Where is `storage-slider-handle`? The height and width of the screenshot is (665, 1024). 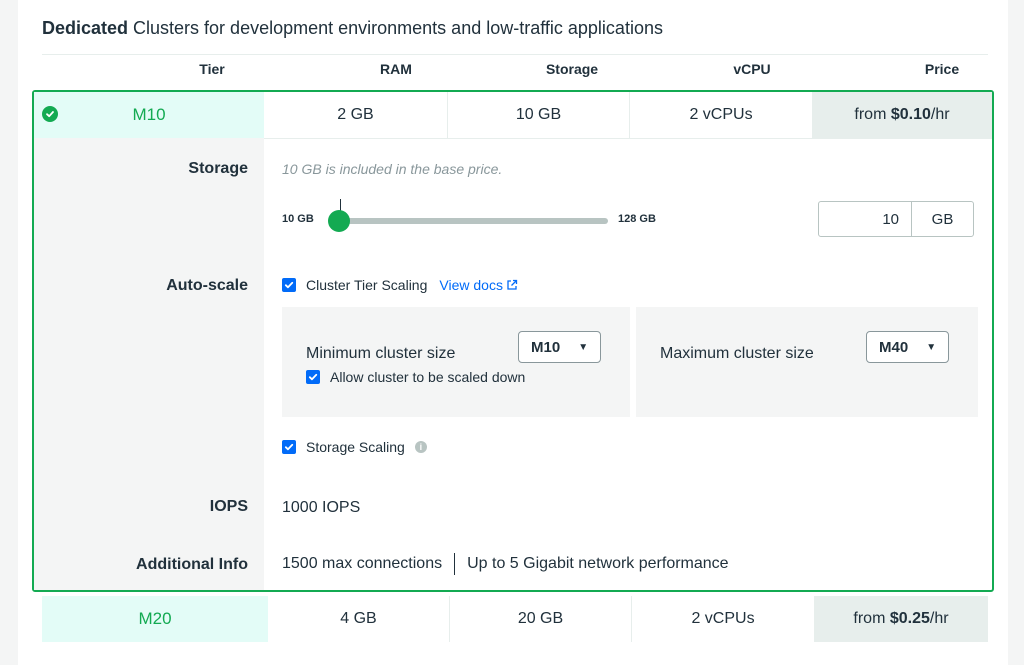 storage-slider-handle is located at coordinates (339, 221).